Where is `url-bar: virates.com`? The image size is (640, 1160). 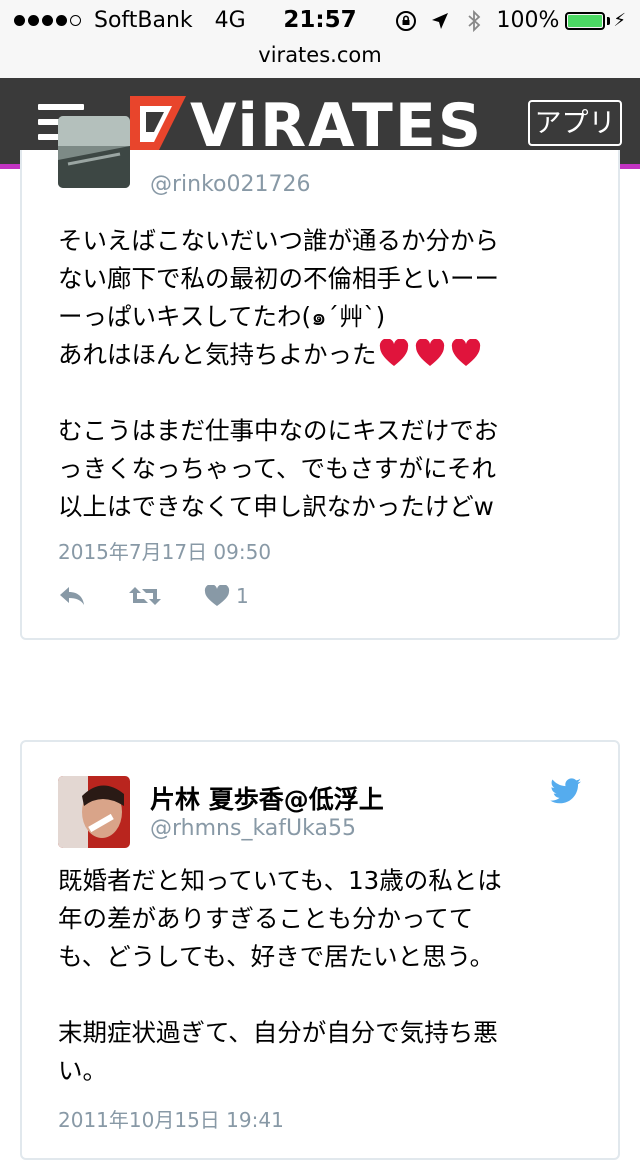 url-bar: virates.com is located at coordinates (320, 59).